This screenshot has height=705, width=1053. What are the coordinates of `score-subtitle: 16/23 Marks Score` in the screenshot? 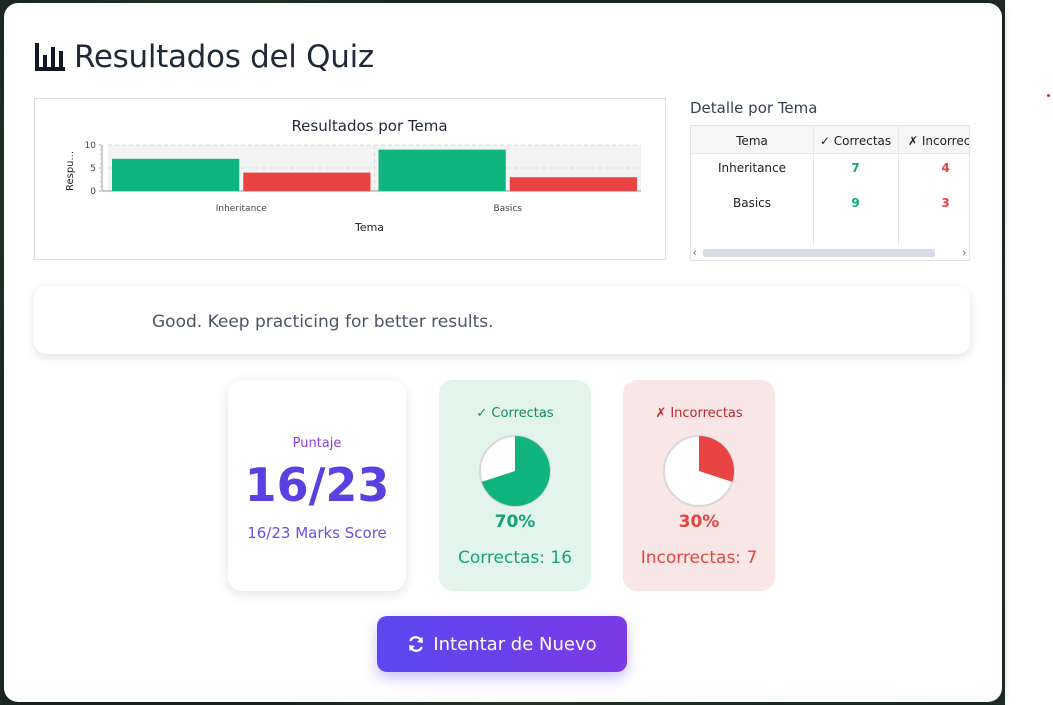 It's located at (317, 533).